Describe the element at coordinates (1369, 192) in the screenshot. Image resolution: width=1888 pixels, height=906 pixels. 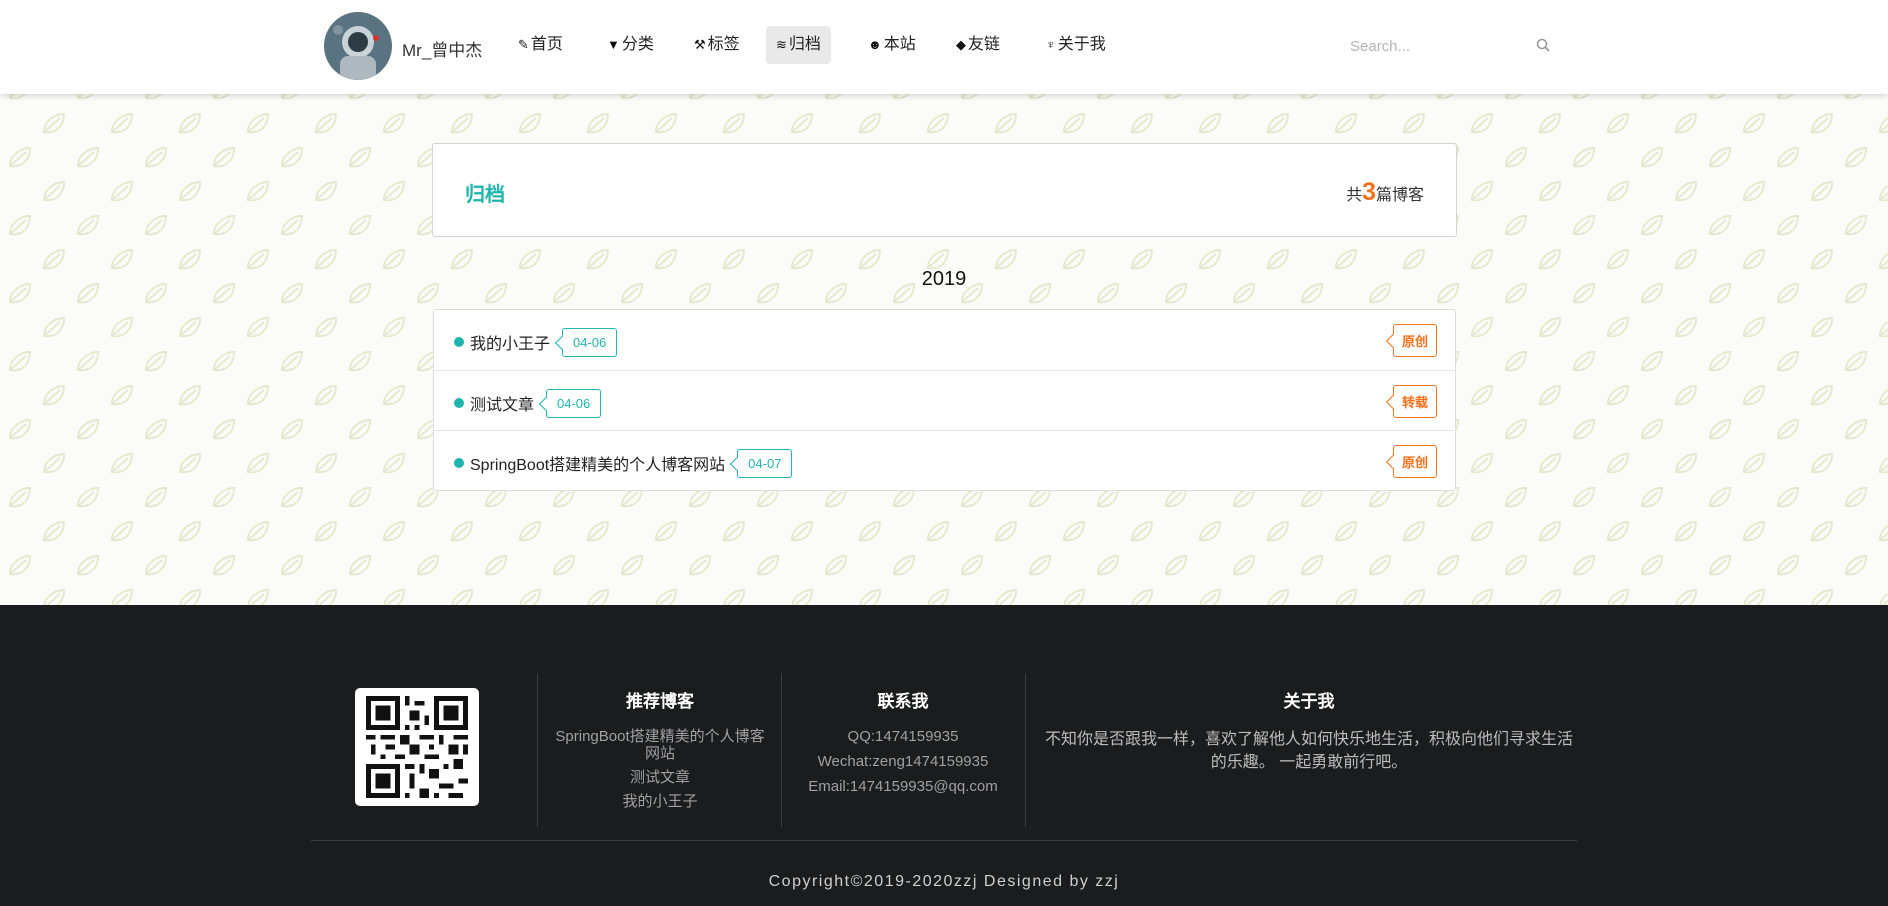
I see `count-number: 3` at that location.